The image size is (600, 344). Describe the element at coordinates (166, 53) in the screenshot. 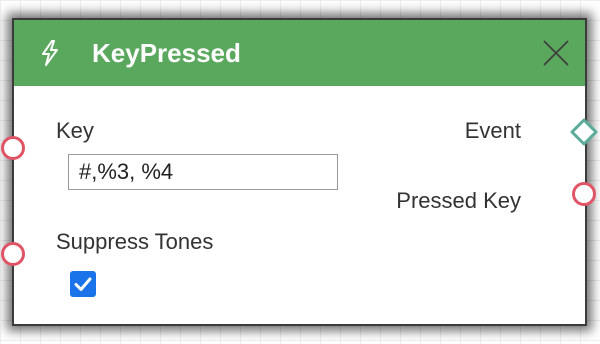

I see `node-title: KeyPressed` at that location.